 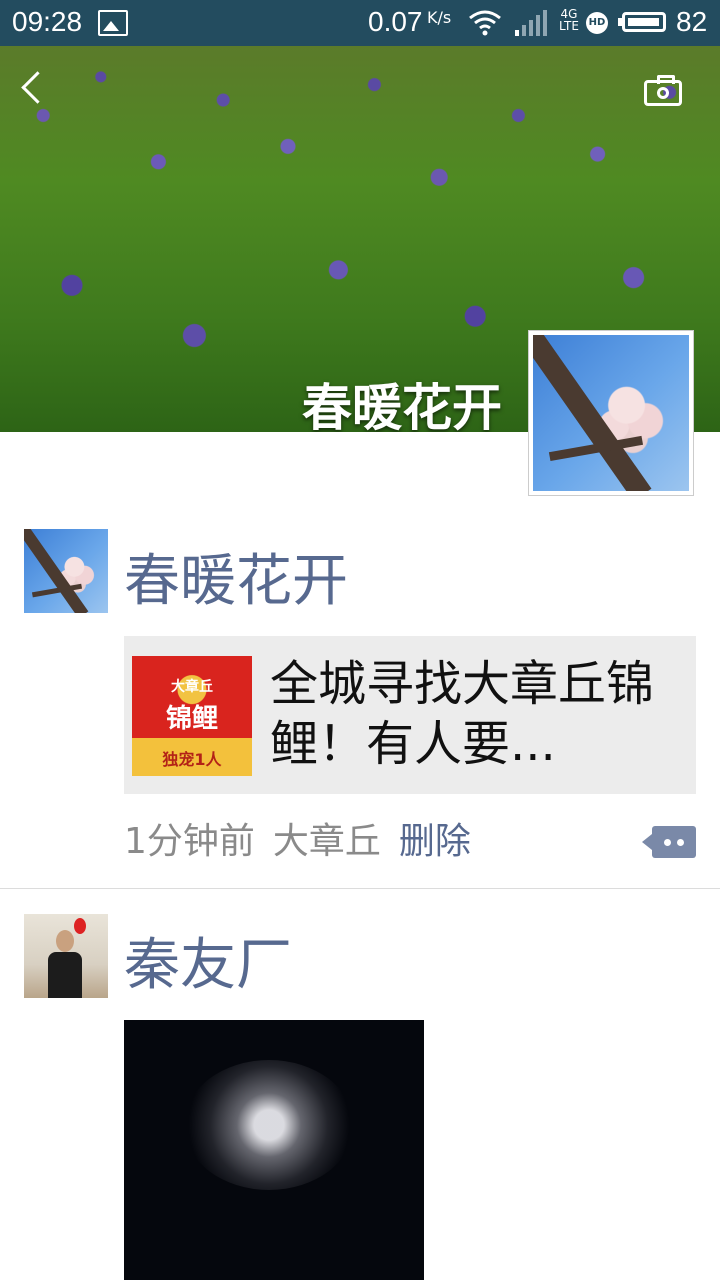 What do you see at coordinates (113, 23) in the screenshot?
I see `image-notification-icon` at bounding box center [113, 23].